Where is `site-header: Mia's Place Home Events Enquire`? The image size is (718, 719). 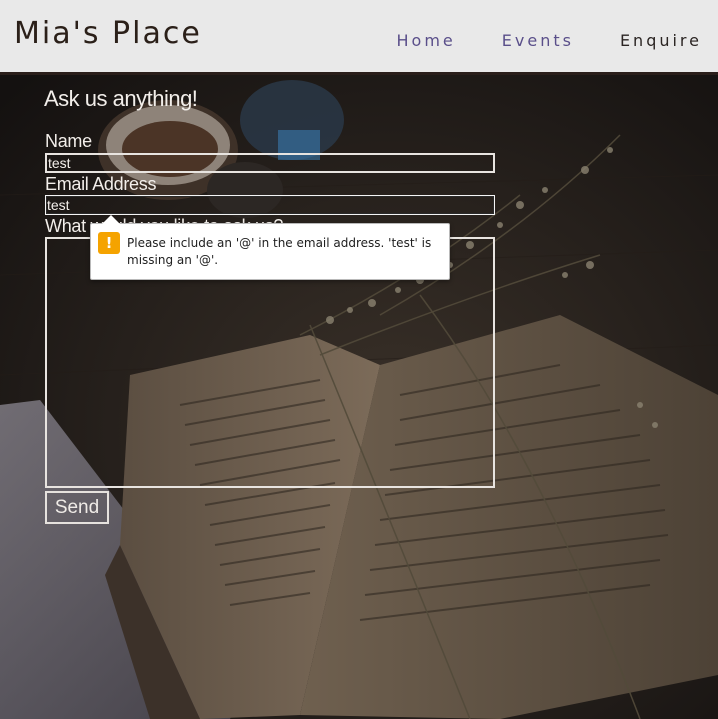
site-header: Mia's Place Home Events Enquire is located at coordinates (359, 37).